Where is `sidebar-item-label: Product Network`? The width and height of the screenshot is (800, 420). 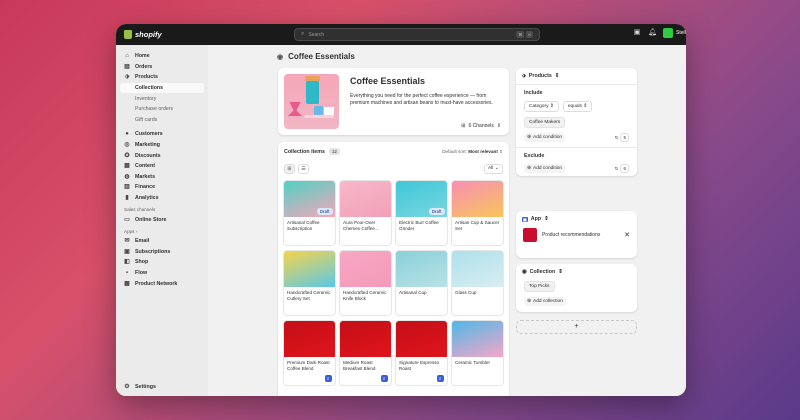
sidebar-item-label: Product Network is located at coordinates (156, 283).